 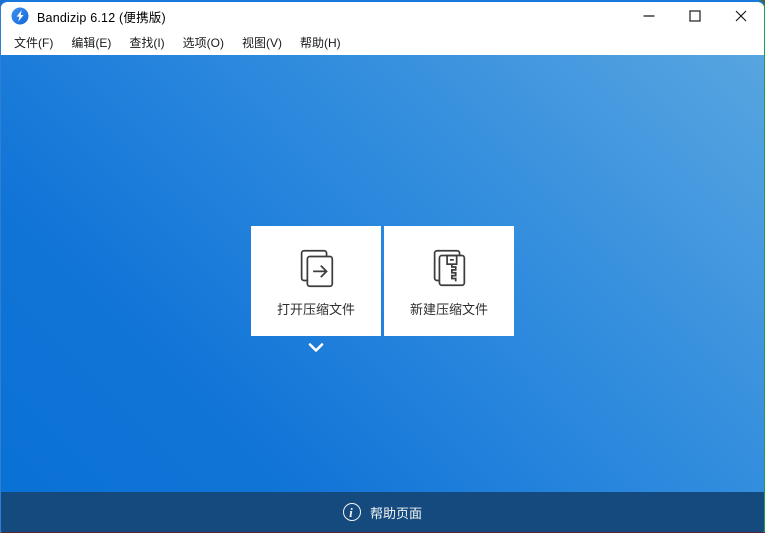 I want to click on new-archive-button: 新建压缩文件, so click(x=449, y=281).